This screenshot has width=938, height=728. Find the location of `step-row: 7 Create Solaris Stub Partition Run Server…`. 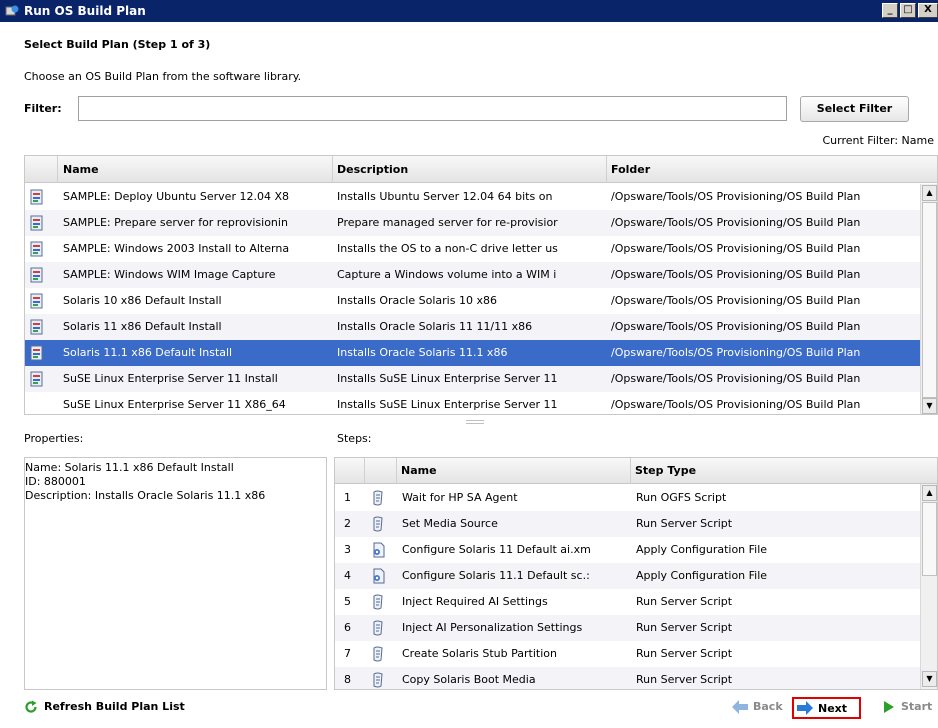

step-row: 7 Create Solaris Stub Partition Run Server… is located at coordinates (628, 654).